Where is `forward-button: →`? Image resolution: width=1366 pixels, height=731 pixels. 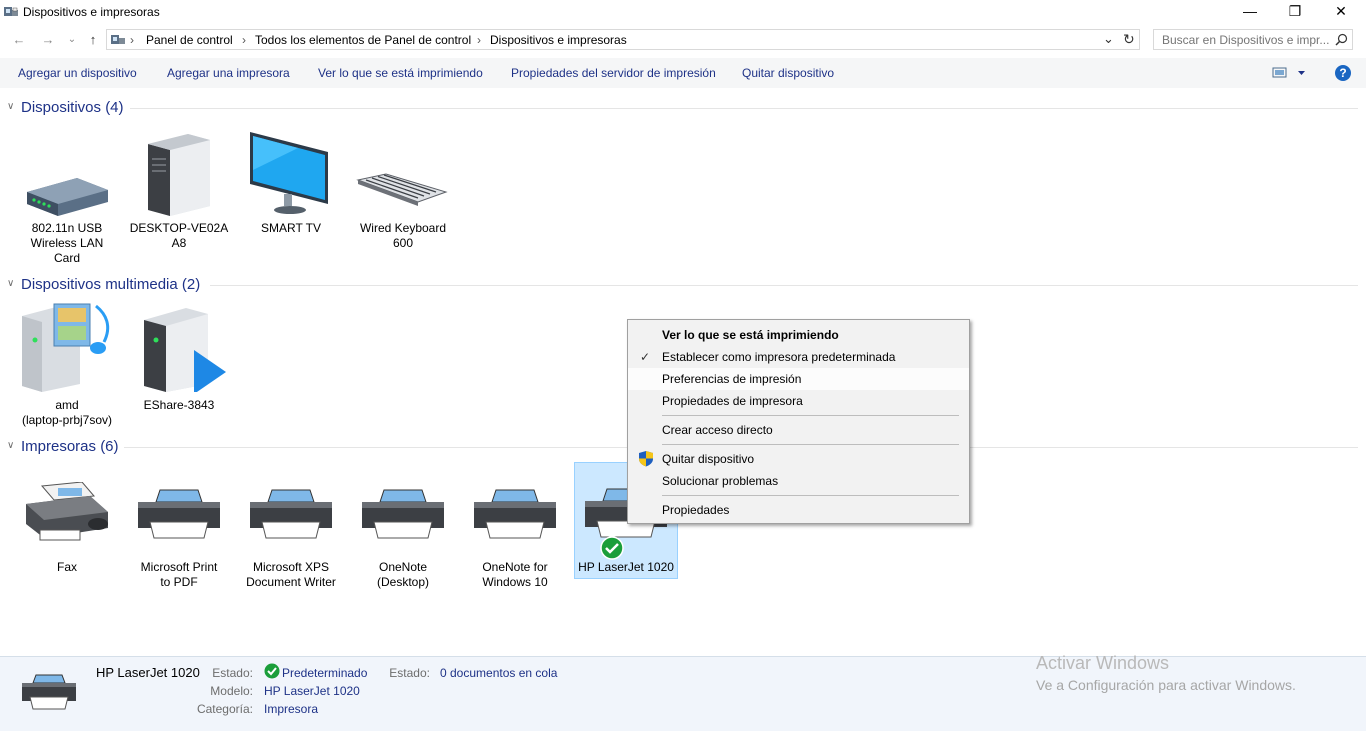 forward-button: → is located at coordinates (48, 40).